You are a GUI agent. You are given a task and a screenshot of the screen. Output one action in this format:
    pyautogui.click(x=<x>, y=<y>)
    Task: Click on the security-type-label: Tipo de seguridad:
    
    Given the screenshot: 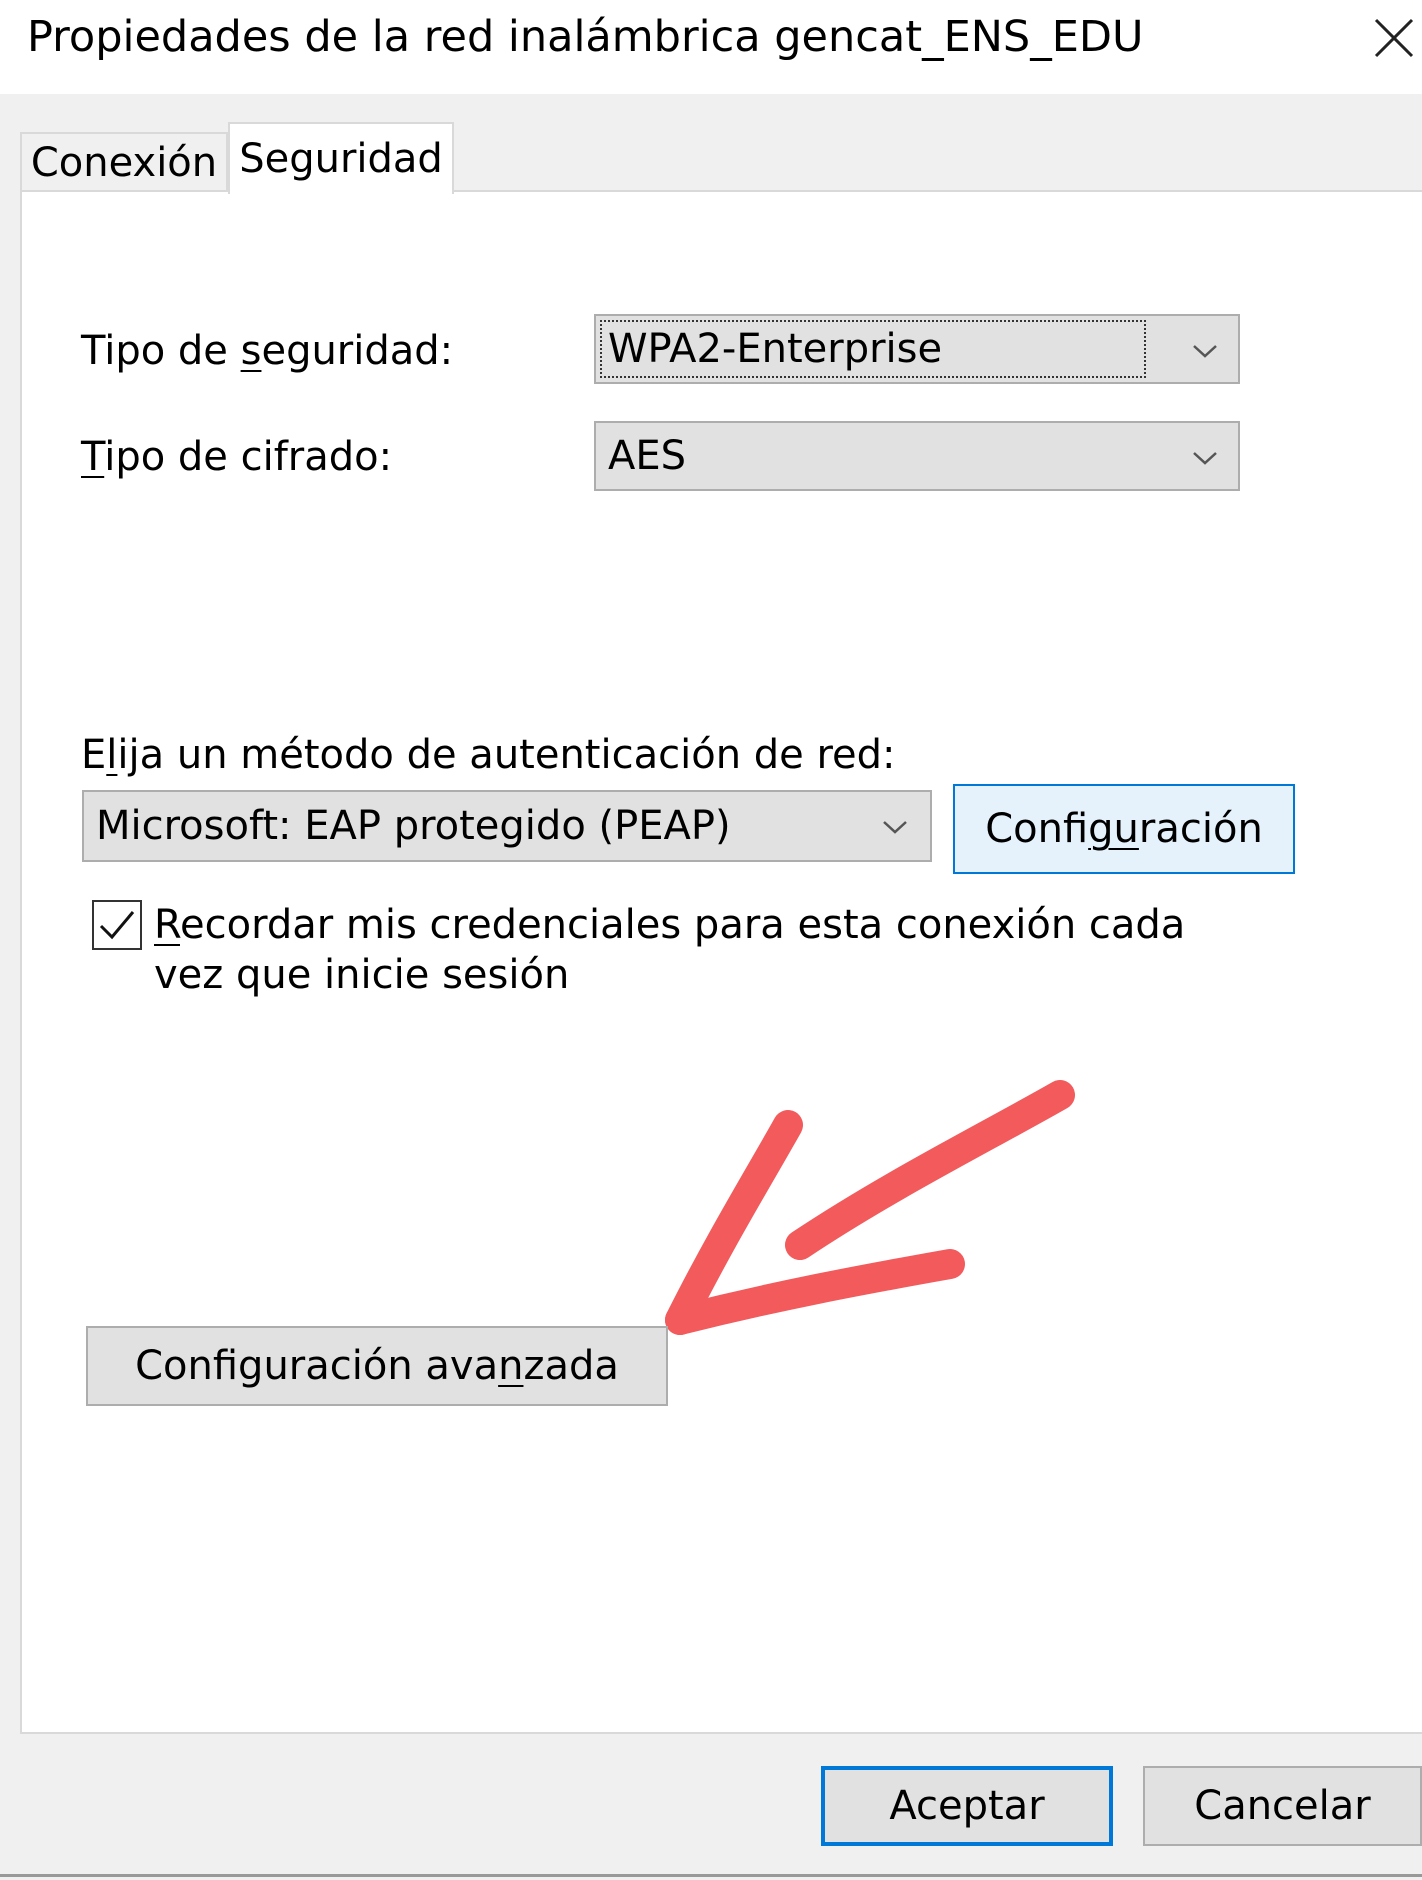 What is the action you would take?
    pyautogui.click(x=267, y=351)
    